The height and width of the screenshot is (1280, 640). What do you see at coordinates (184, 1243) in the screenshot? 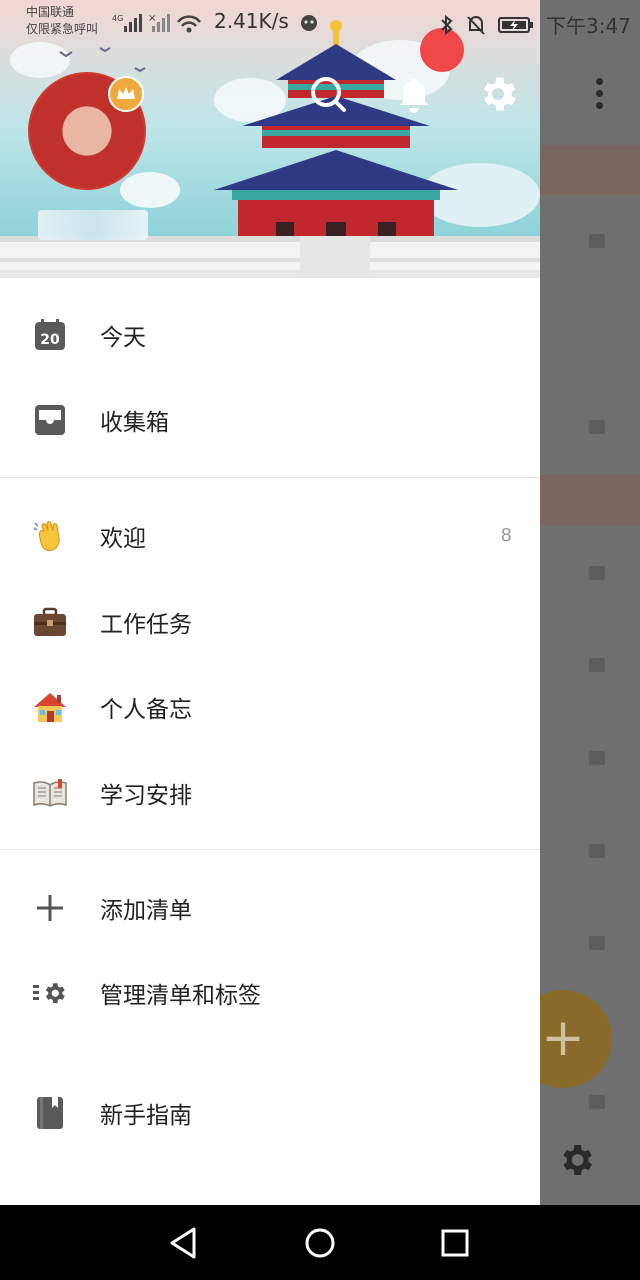
I see `back-icon` at bounding box center [184, 1243].